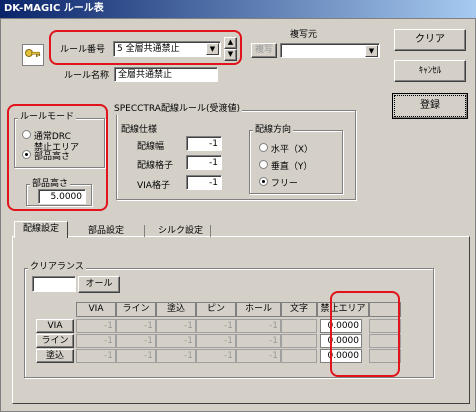  Describe the element at coordinates (263, 181) in the screenshot. I see `radio-free` at that location.